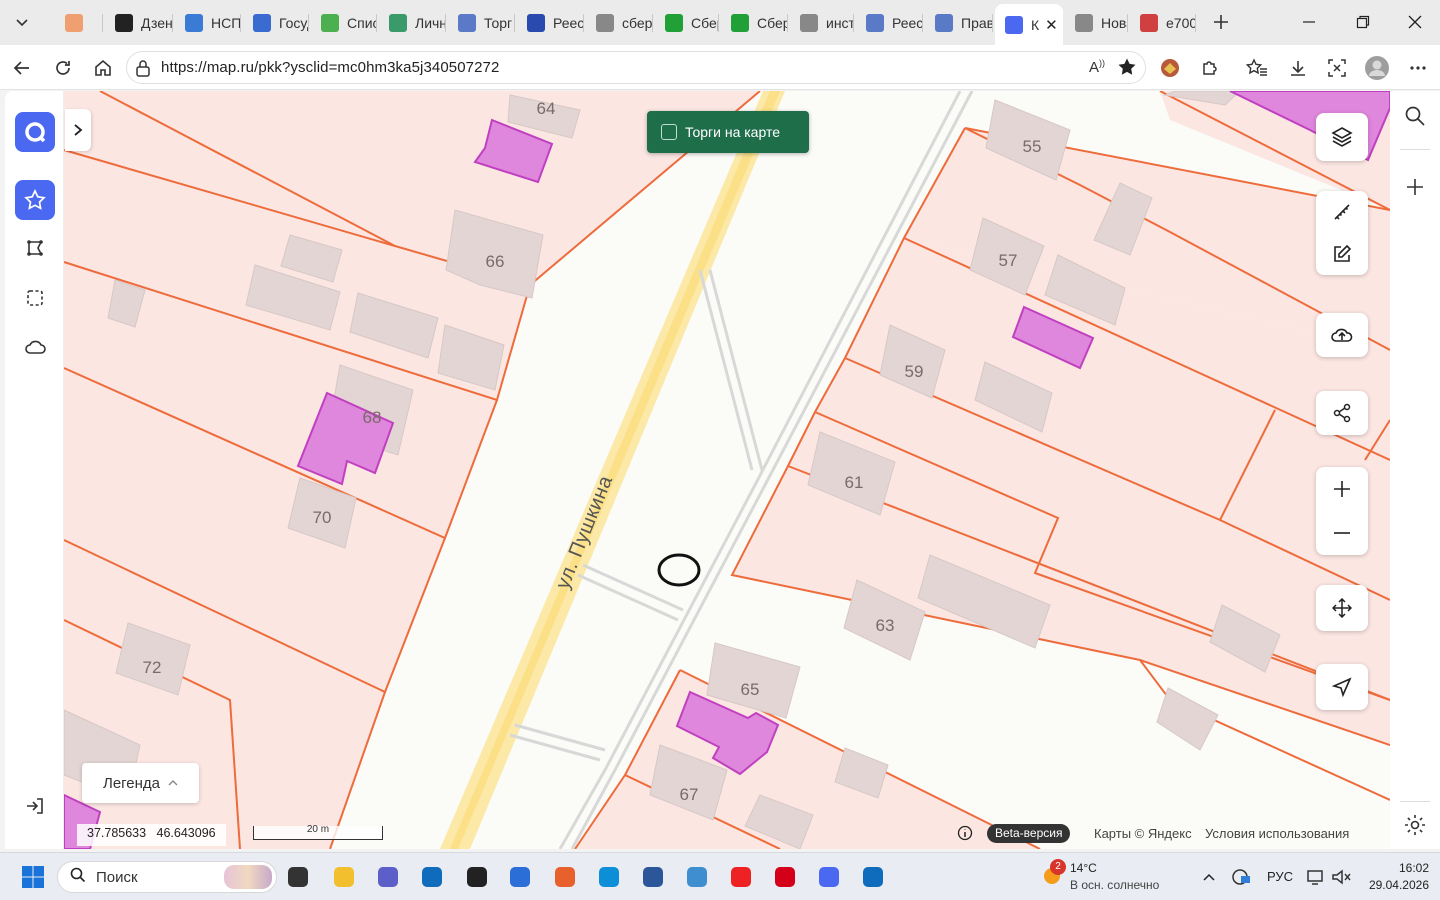 This screenshot has width=1440, height=900. Describe the element at coordinates (140, 783) in the screenshot. I see `legend-button: Легенда` at that location.